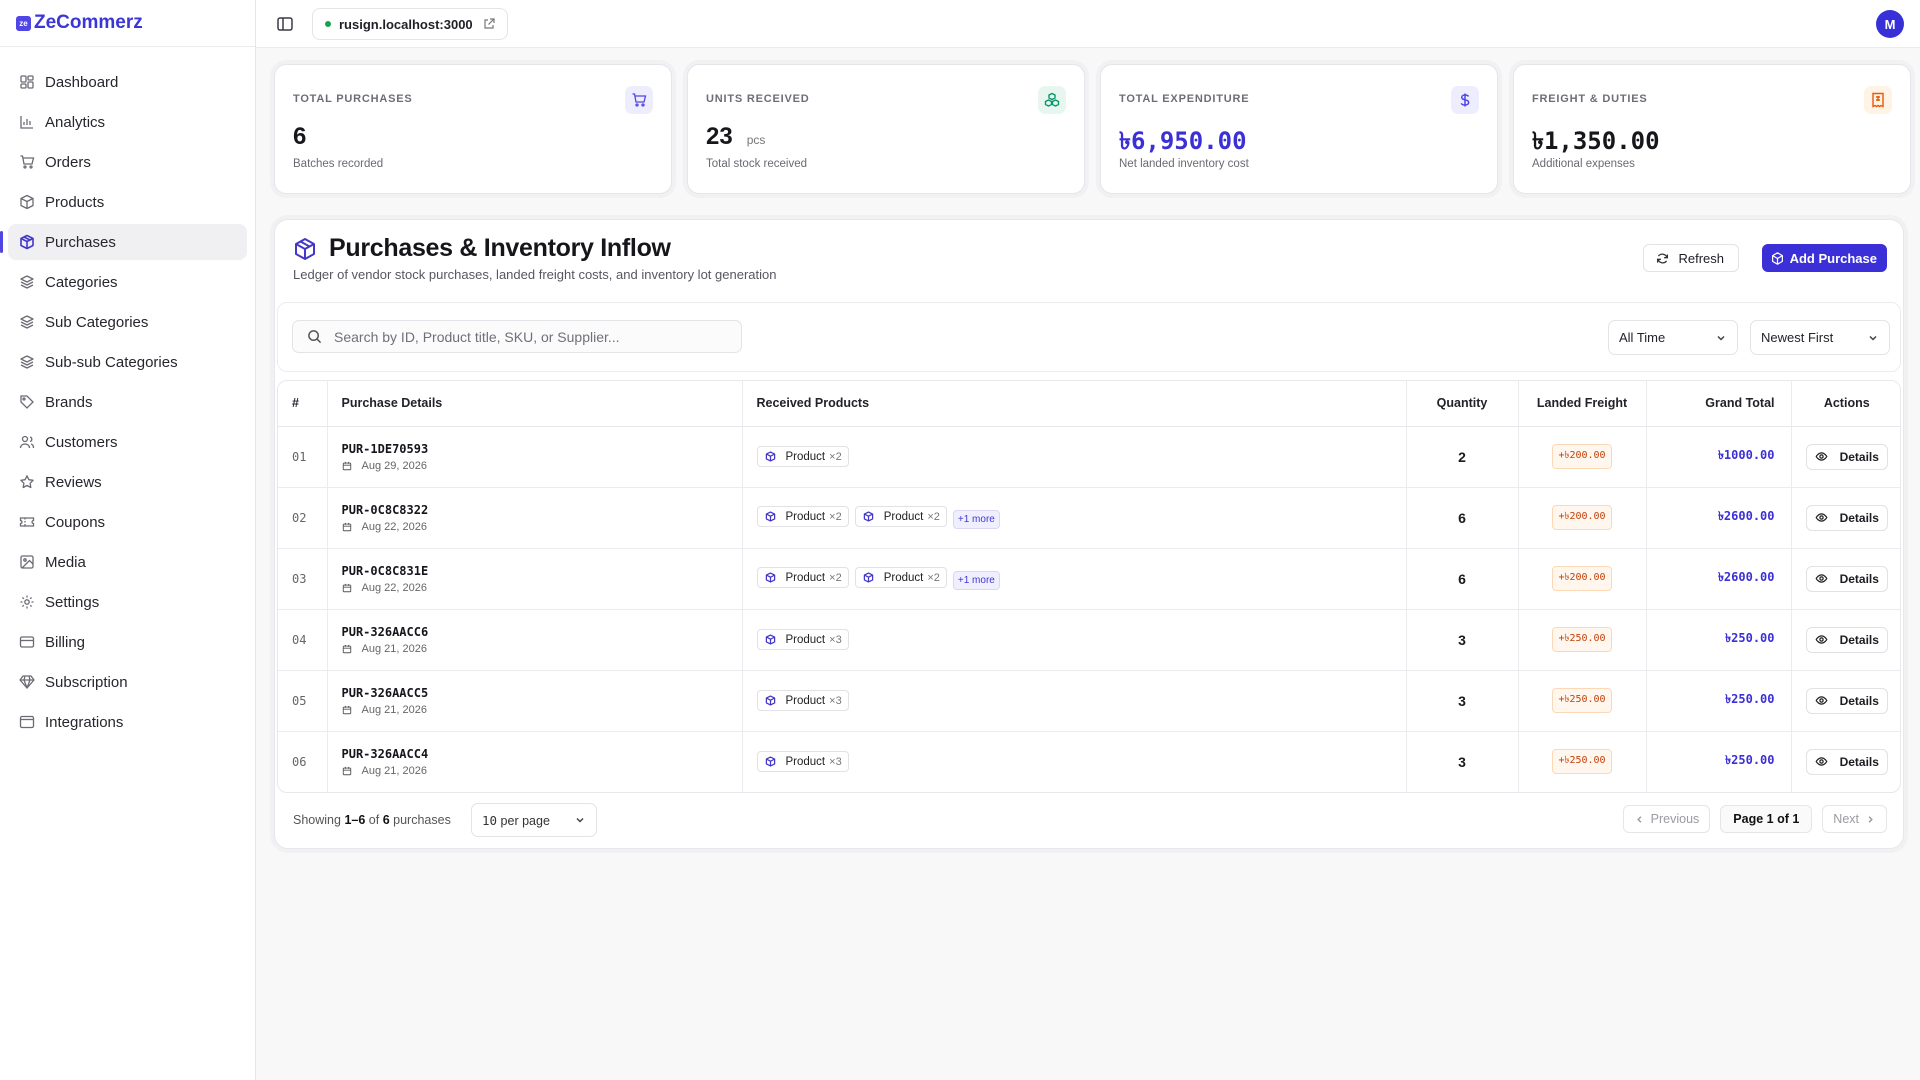 This screenshot has width=1920, height=1080. I want to click on purchase-details-cell: PUR-0C8C831E Aug 22, 2026, so click(535, 579).